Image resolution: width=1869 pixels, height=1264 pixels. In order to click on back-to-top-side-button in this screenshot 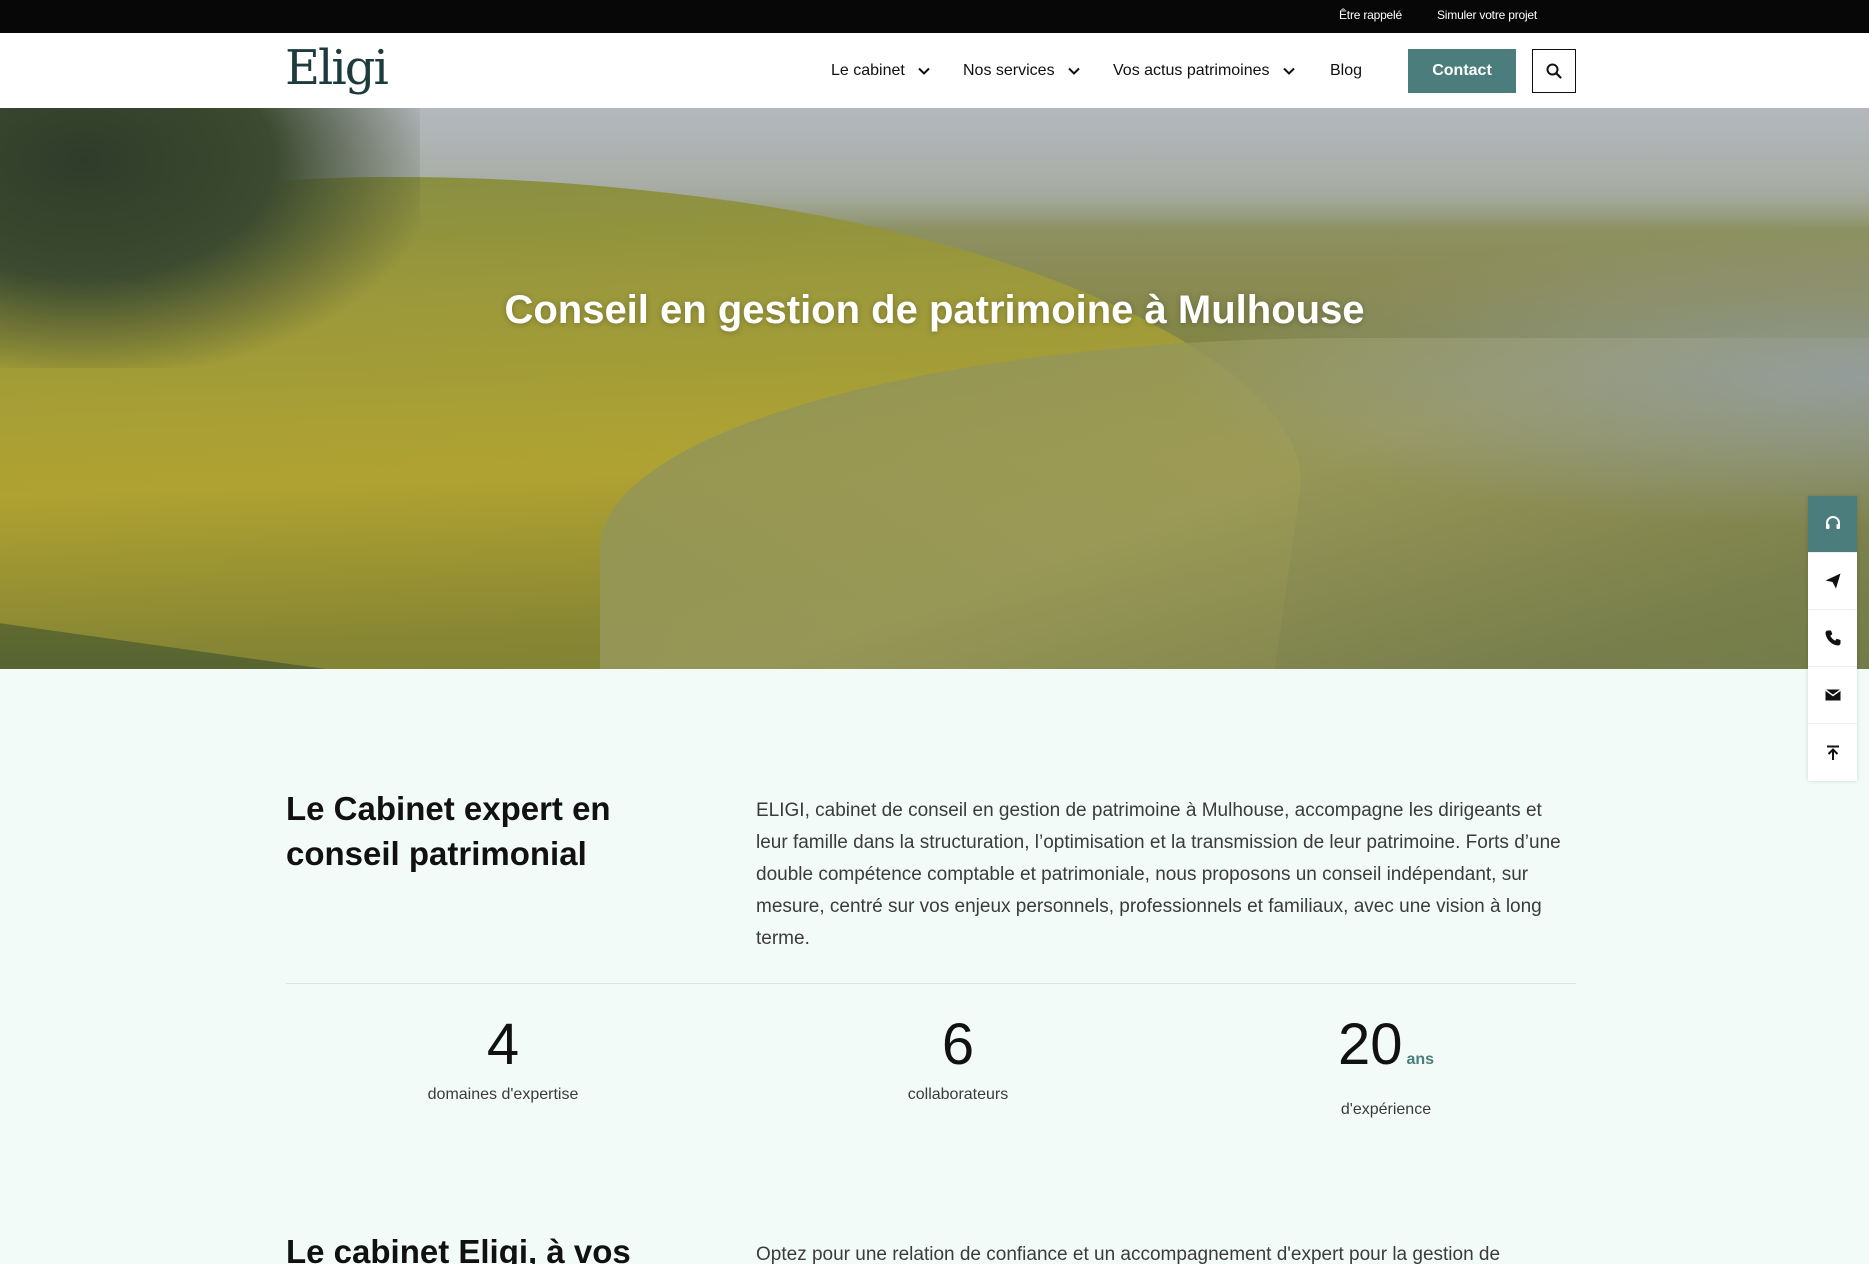, I will do `click(1832, 752)`.